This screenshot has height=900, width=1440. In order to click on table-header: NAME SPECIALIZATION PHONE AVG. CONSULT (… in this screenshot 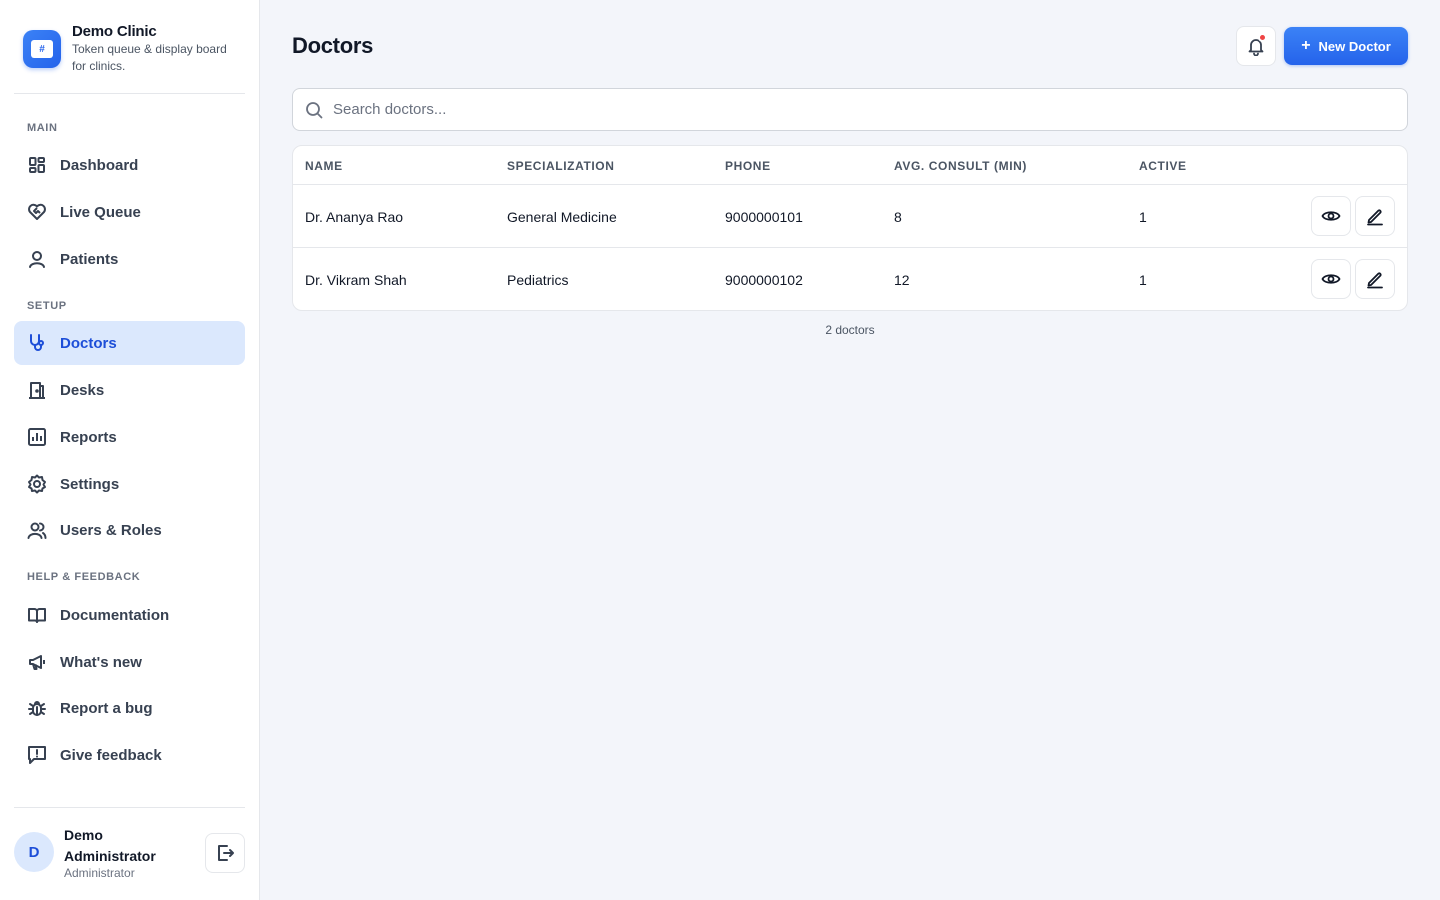, I will do `click(850, 165)`.